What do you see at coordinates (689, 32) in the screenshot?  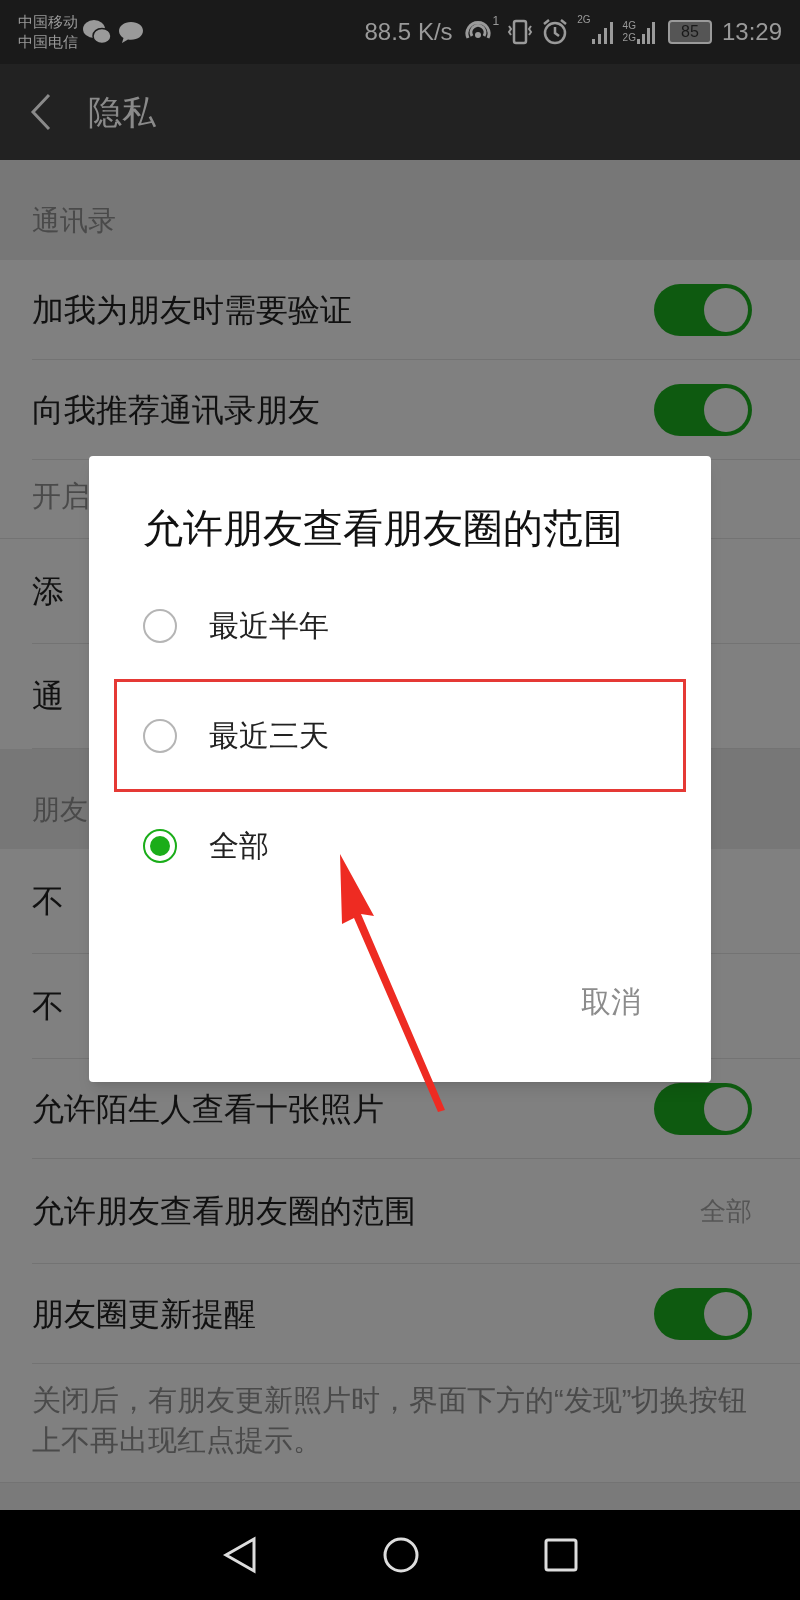 I see `battery-indicator: 85` at bounding box center [689, 32].